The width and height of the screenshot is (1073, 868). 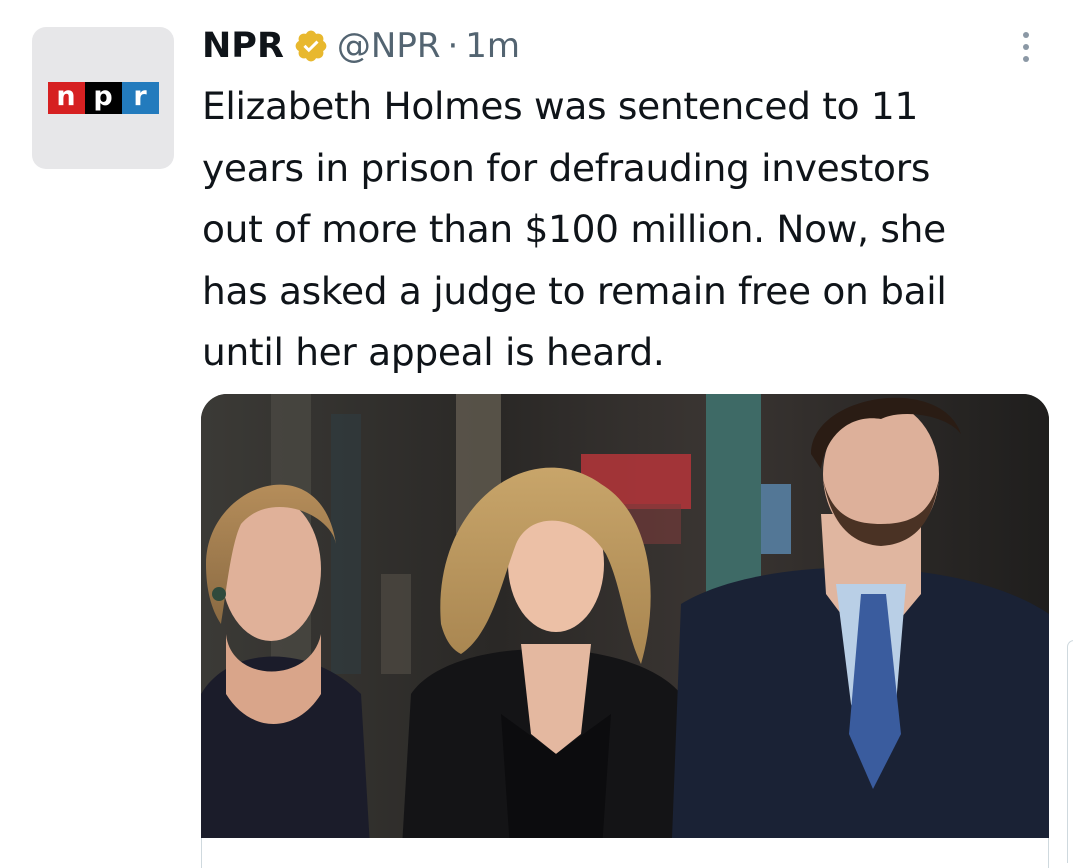 I want to click on tweet-header: NPR @NPR · 1m, so click(x=361, y=46).